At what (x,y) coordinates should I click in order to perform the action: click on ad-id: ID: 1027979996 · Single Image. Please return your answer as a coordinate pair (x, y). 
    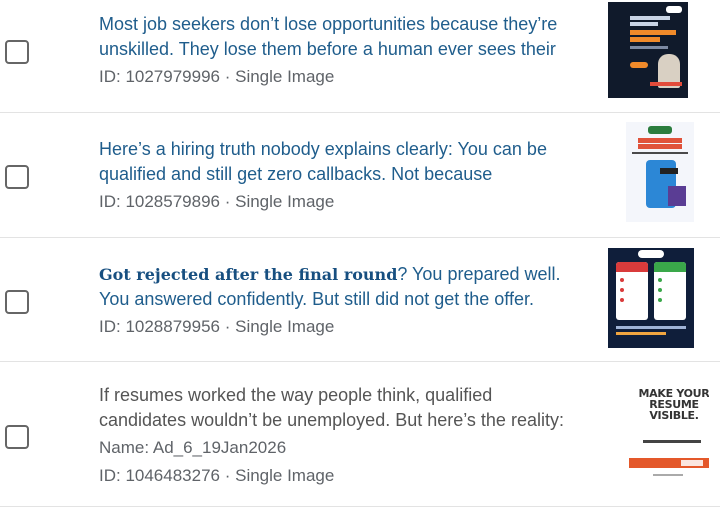
    Looking at the image, I should click on (217, 76).